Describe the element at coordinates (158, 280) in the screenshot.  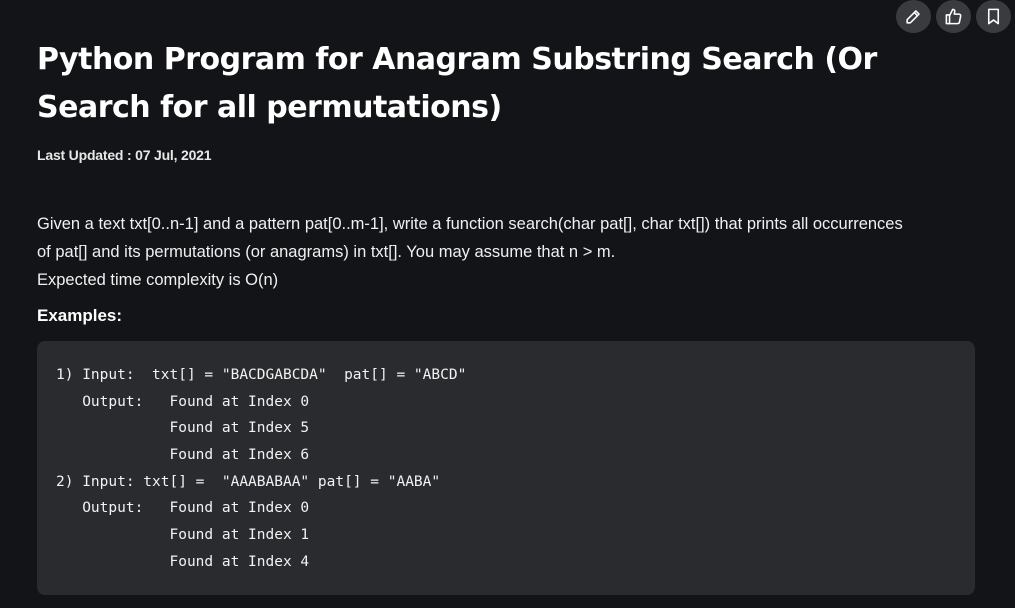
I see `paragraph-line: Expected time complexity is O(n)` at that location.